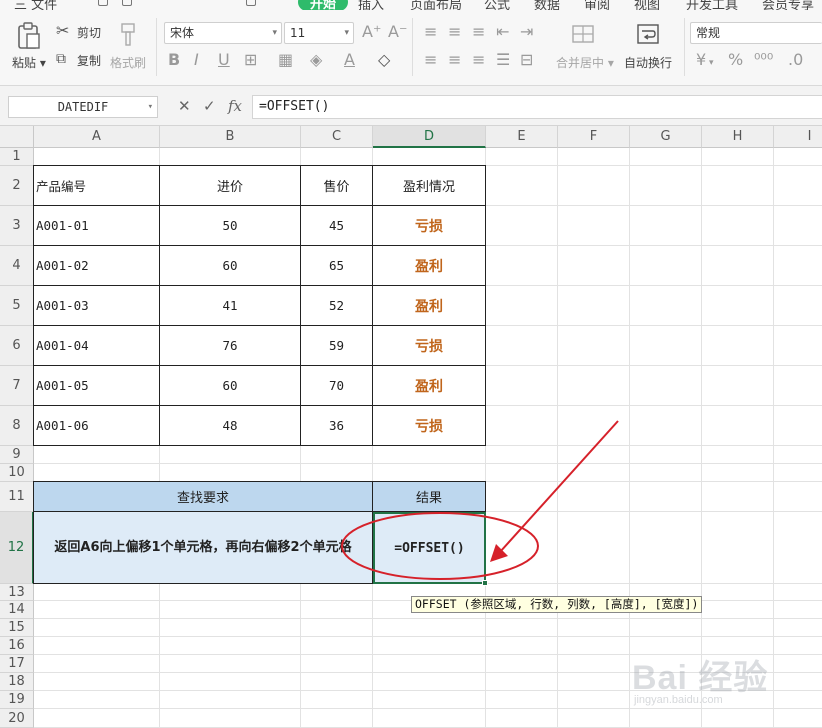 This screenshot has width=822, height=728. Describe the element at coordinates (597, 5) in the screenshot. I see `tab-review: 审阅` at that location.